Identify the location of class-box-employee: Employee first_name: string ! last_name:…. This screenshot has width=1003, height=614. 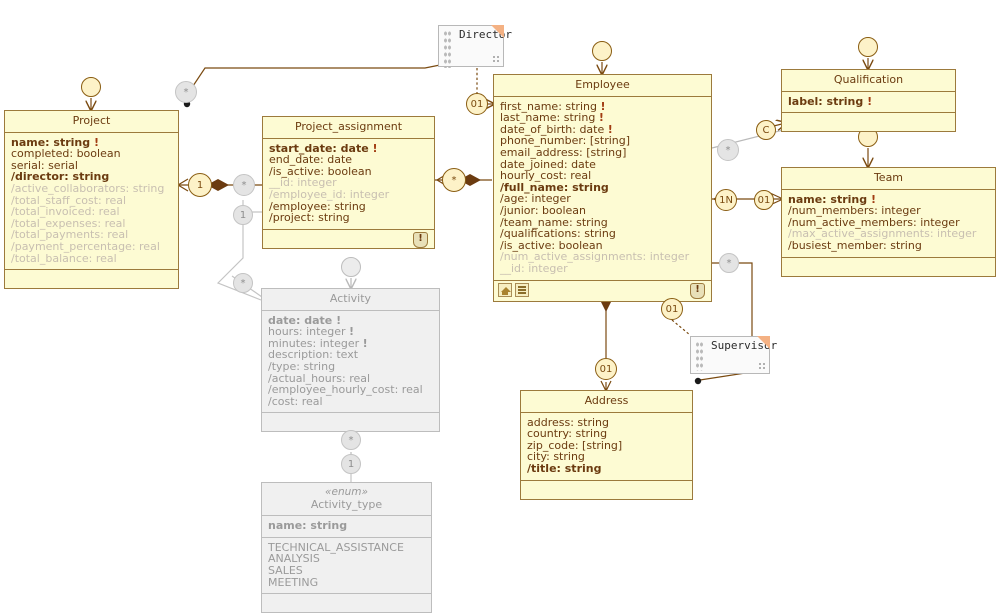
(602, 188).